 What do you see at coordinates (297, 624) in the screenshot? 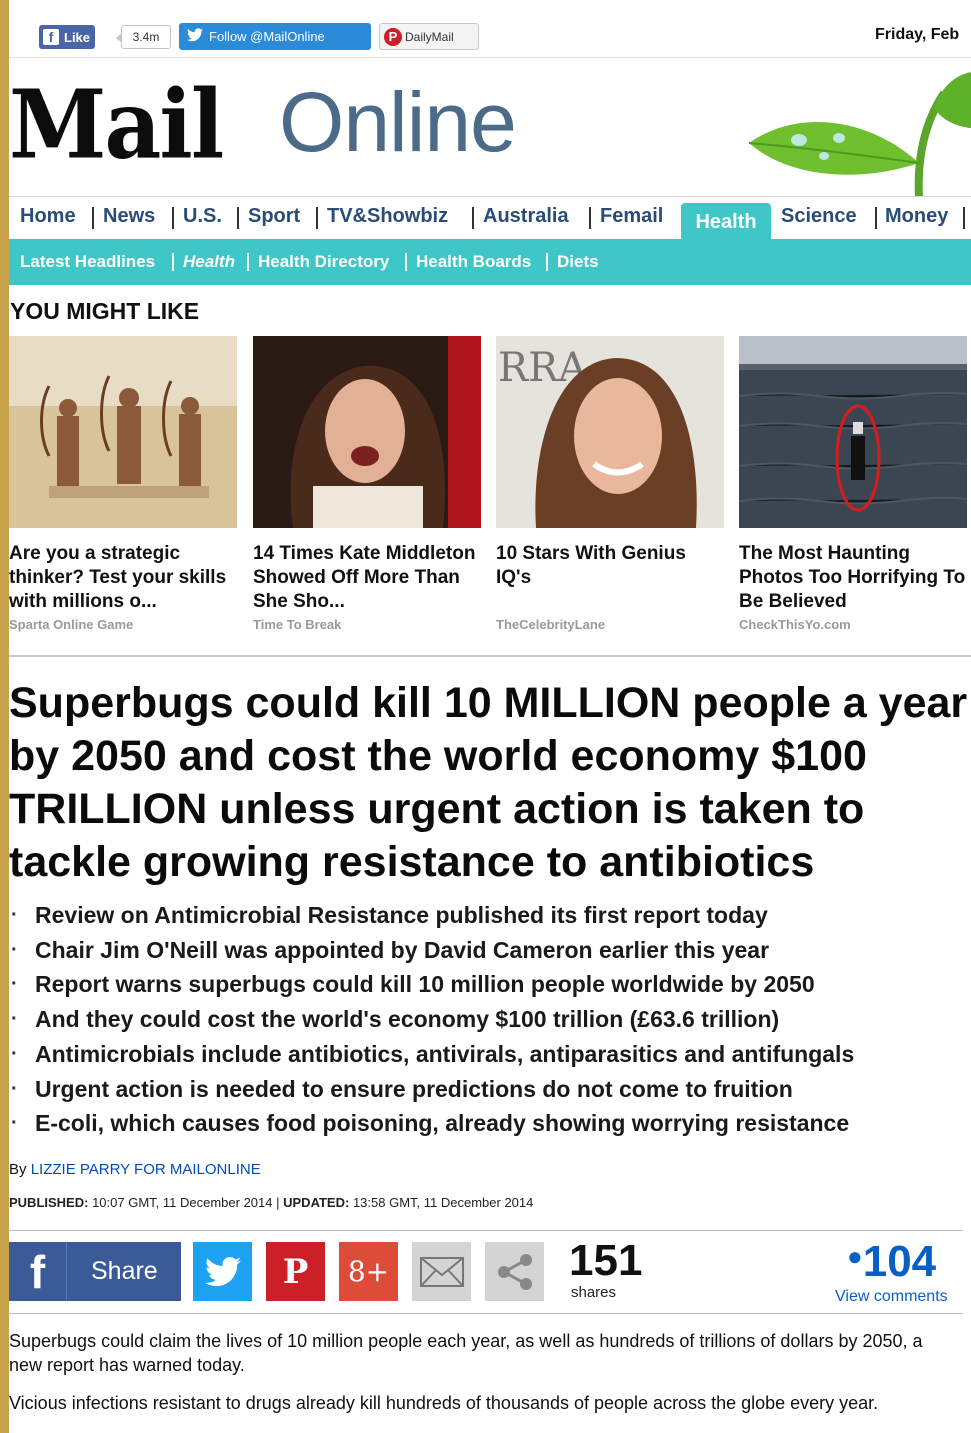
I see `promo-source: Time To Break` at bounding box center [297, 624].